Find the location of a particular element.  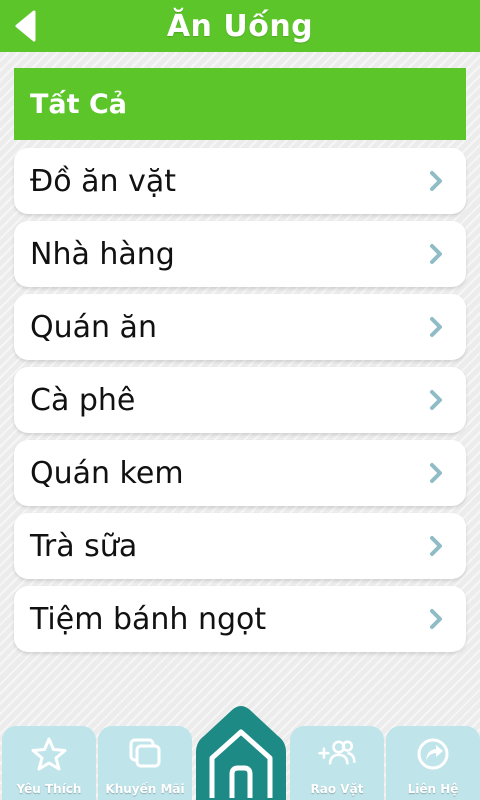

tab-favorites-label: Yêu Thích is located at coordinates (49, 789).